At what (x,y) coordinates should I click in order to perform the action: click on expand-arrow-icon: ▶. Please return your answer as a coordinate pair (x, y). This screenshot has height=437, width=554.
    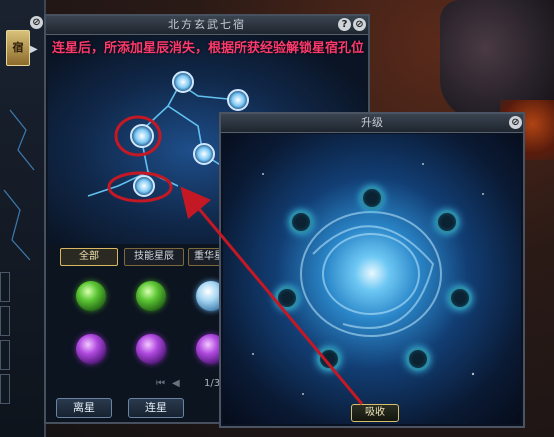
    Looking at the image, I should click on (34, 49).